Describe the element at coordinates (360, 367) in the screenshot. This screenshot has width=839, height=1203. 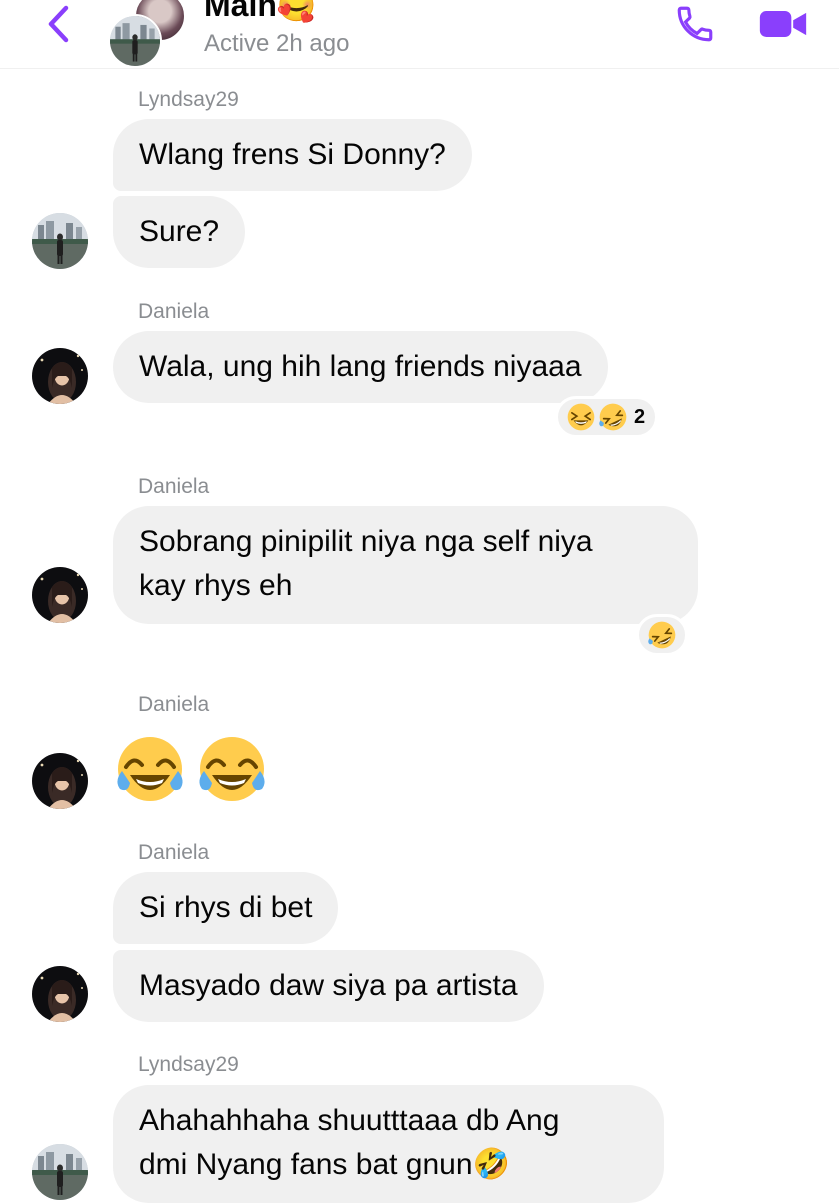
I see `message-bubble: Wala, ung hih lang friends niyaaa` at that location.